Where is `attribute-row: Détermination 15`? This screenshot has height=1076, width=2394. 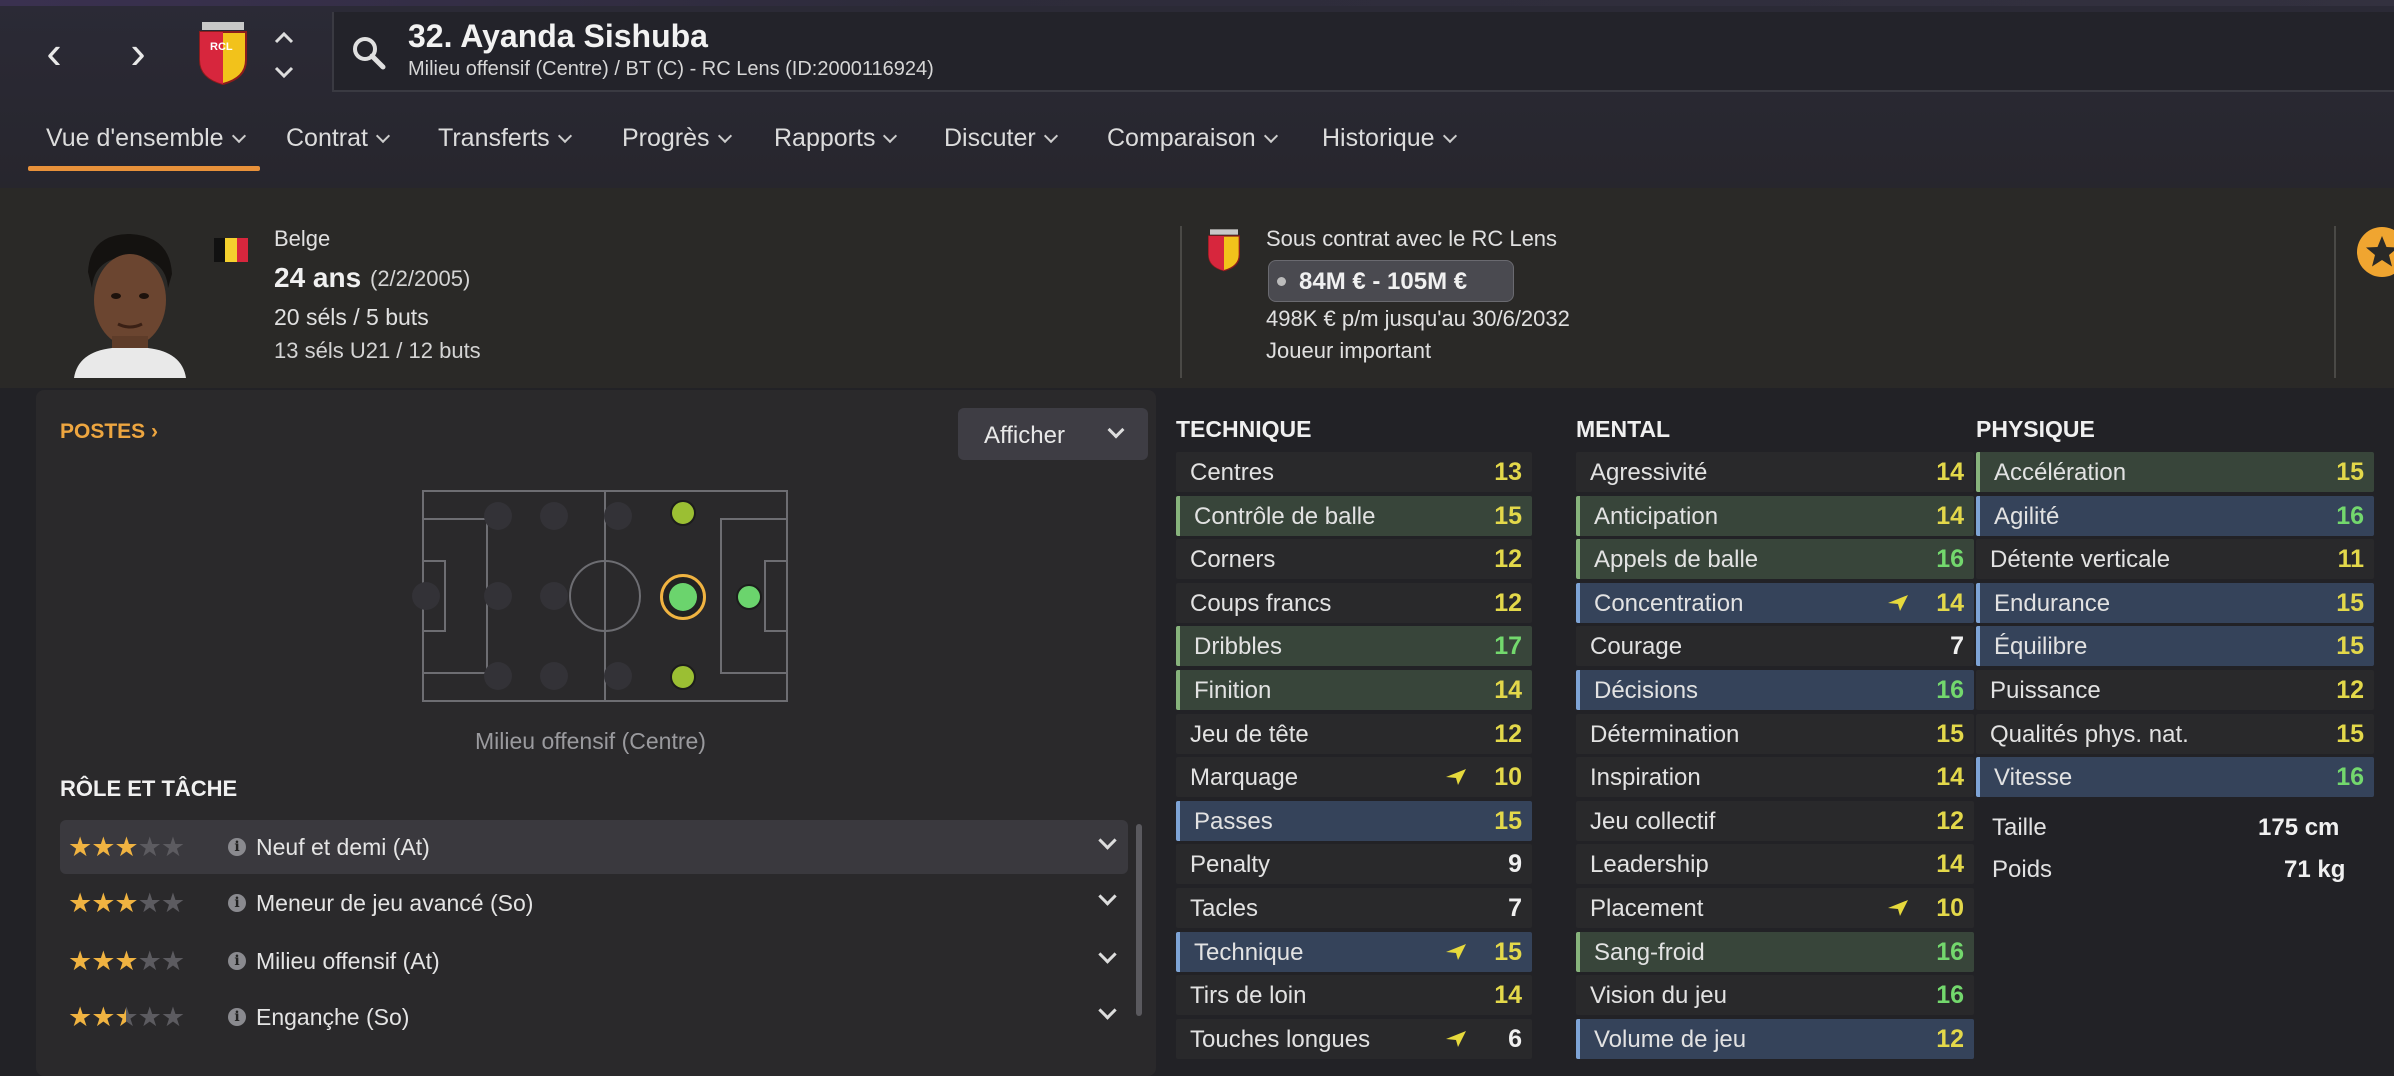 attribute-row: Détermination 15 is located at coordinates (1775, 733).